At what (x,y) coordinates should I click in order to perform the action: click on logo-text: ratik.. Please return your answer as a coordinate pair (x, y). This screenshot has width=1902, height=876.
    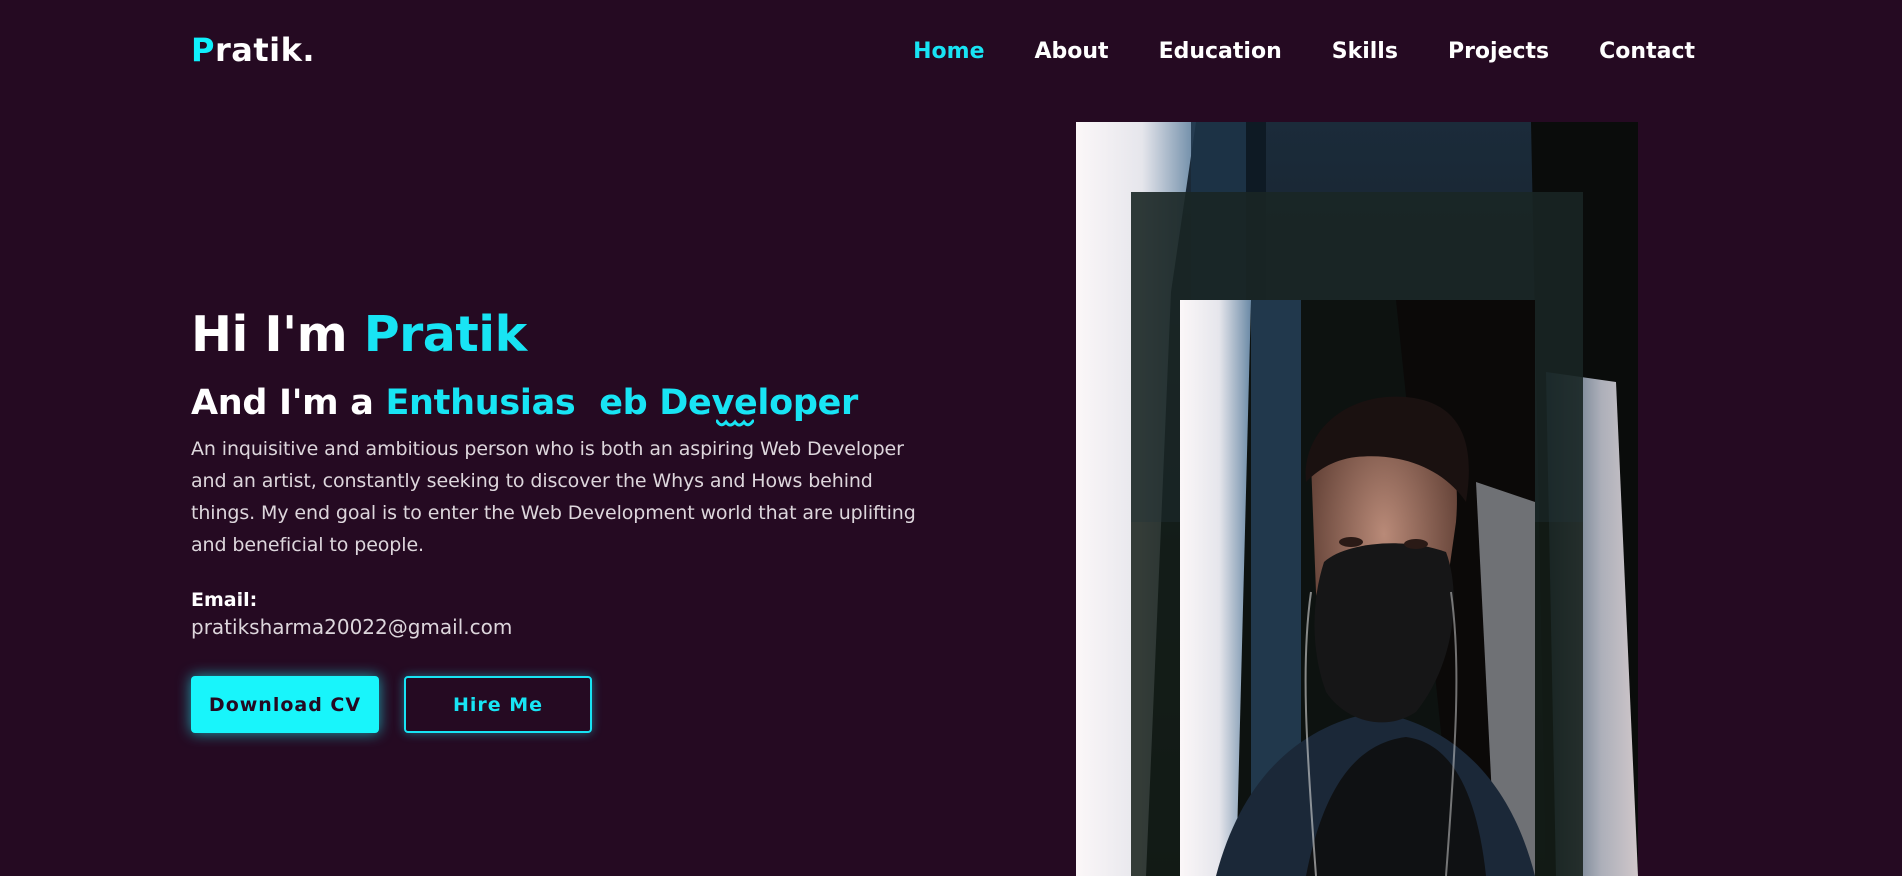
    Looking at the image, I should click on (265, 50).